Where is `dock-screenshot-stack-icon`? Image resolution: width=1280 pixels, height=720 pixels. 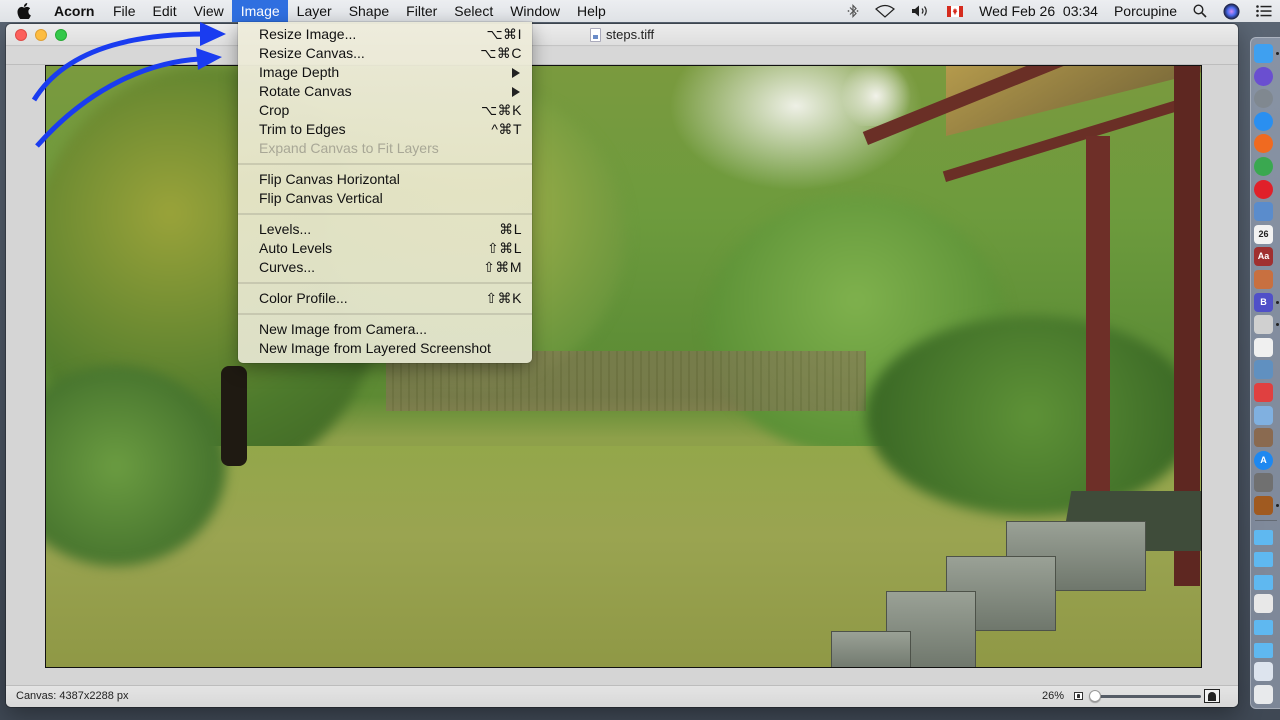
dock-screenshot-stack-icon is located at coordinates (1263, 672).